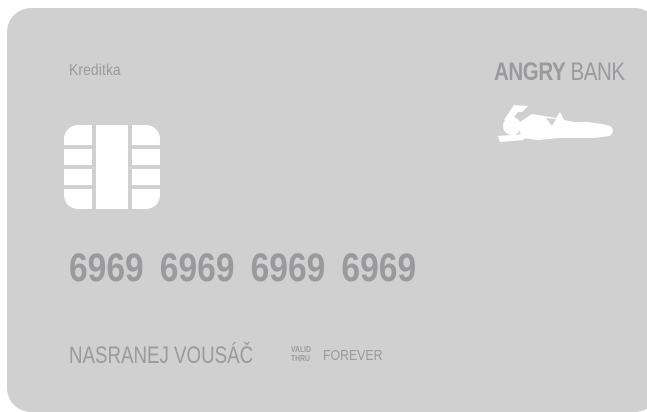 Image resolution: width=647 pixels, height=412 pixels. I want to click on sleeping-person-icon, so click(555, 123).